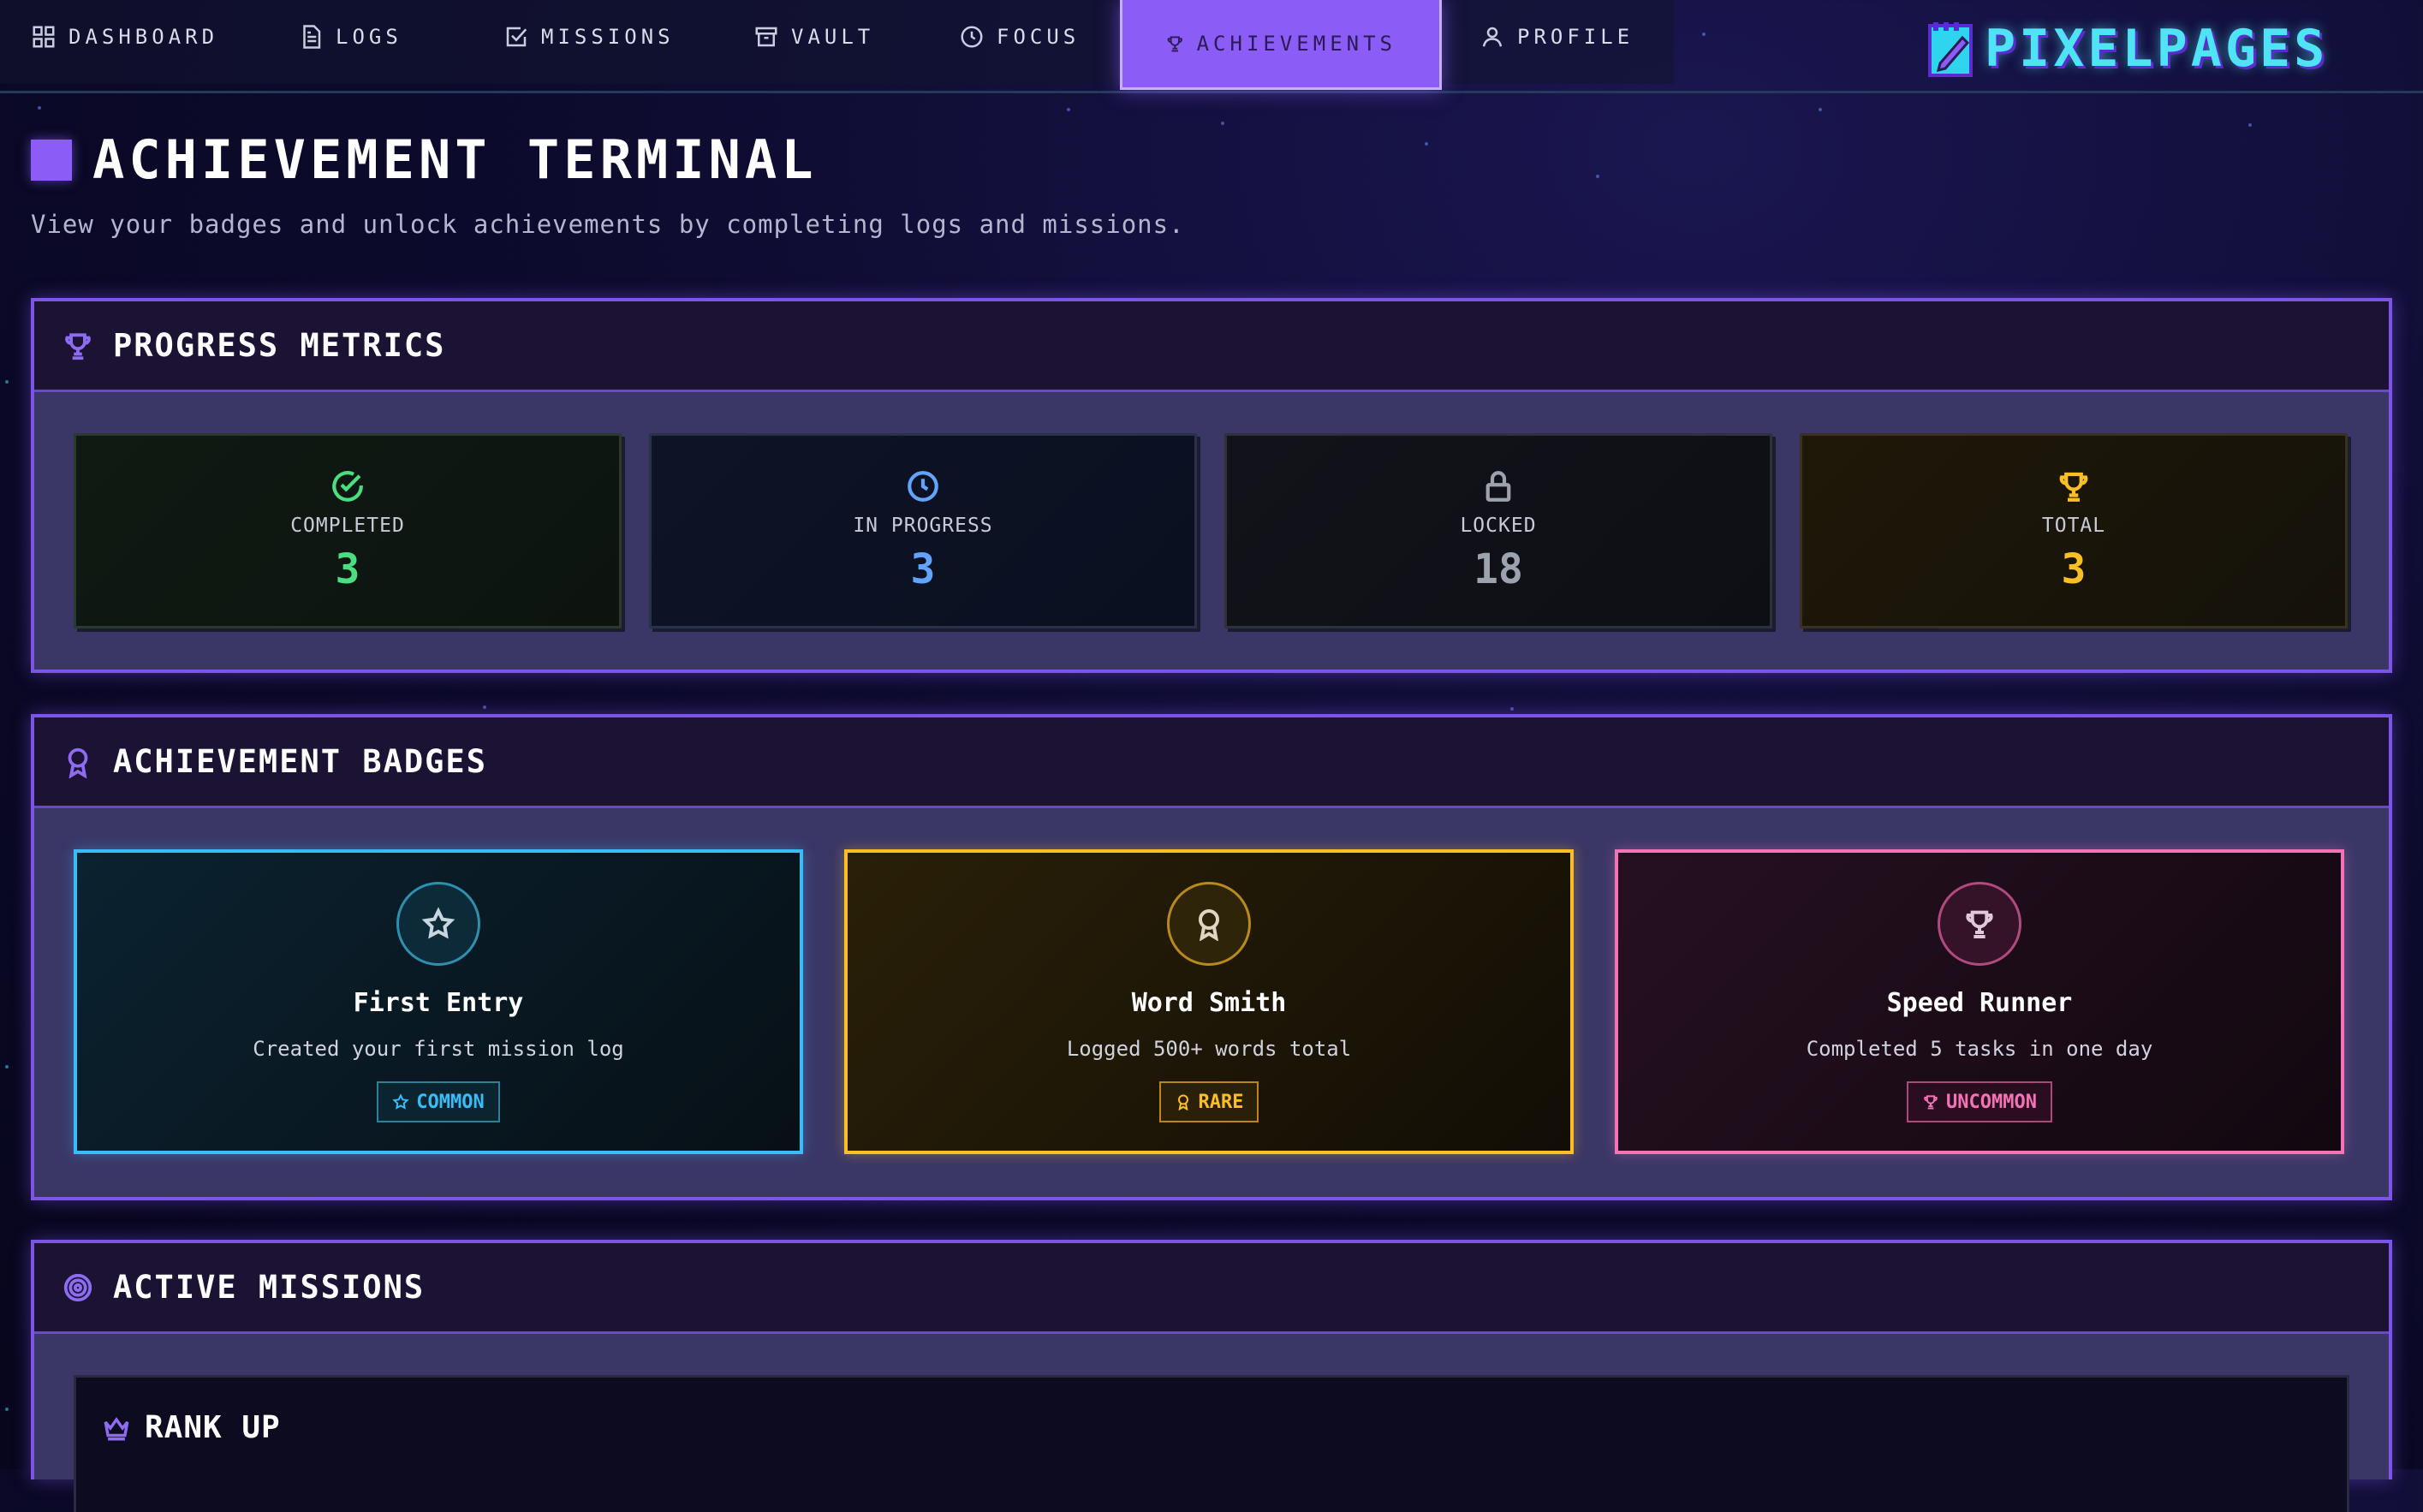 The height and width of the screenshot is (1512, 2423). What do you see at coordinates (1498, 486) in the screenshot?
I see `lock-icon` at bounding box center [1498, 486].